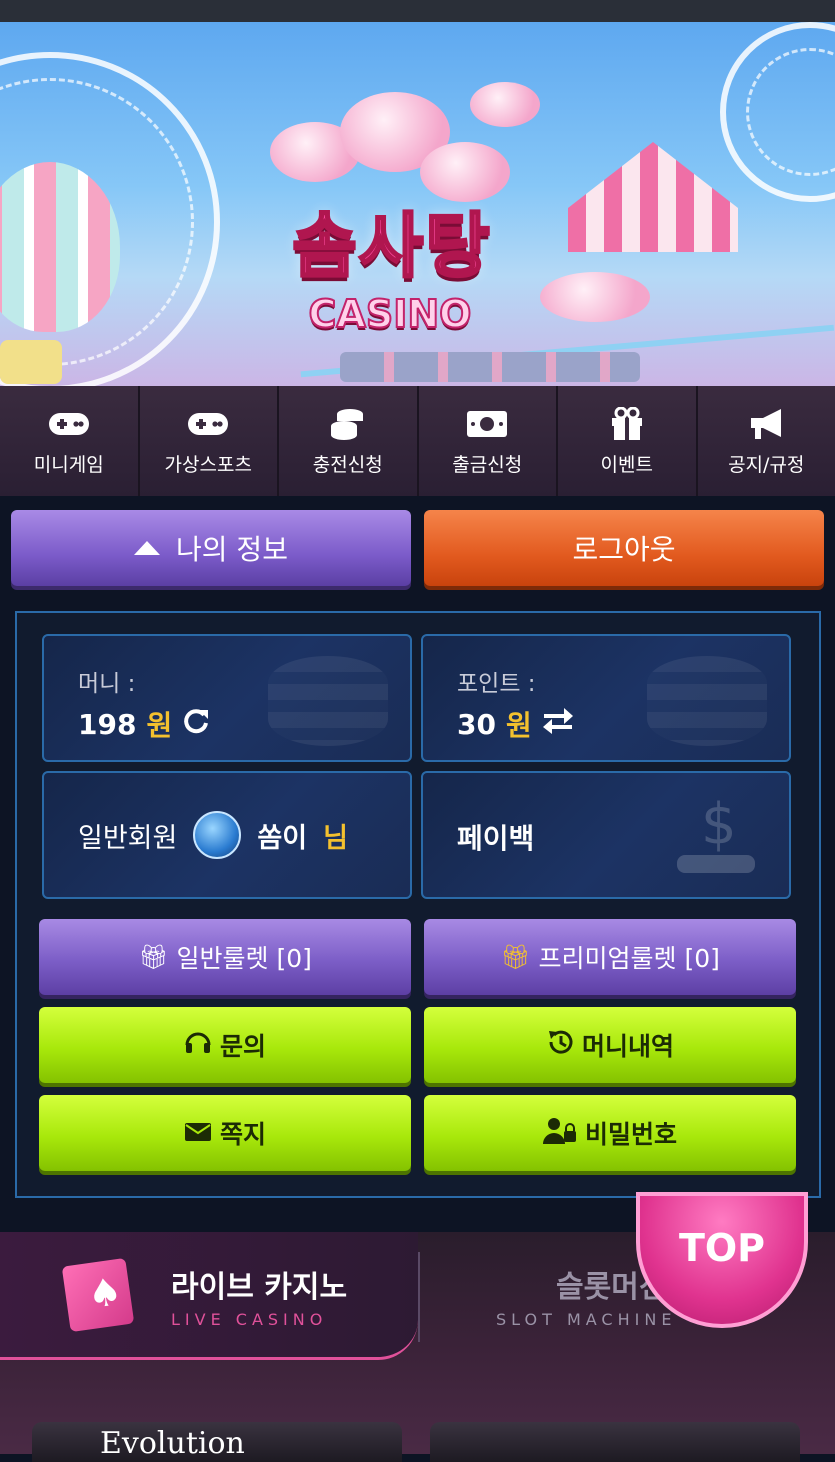 This screenshot has height=1462, width=835. What do you see at coordinates (335, 835) in the screenshot?
I see `honorific: 님` at bounding box center [335, 835].